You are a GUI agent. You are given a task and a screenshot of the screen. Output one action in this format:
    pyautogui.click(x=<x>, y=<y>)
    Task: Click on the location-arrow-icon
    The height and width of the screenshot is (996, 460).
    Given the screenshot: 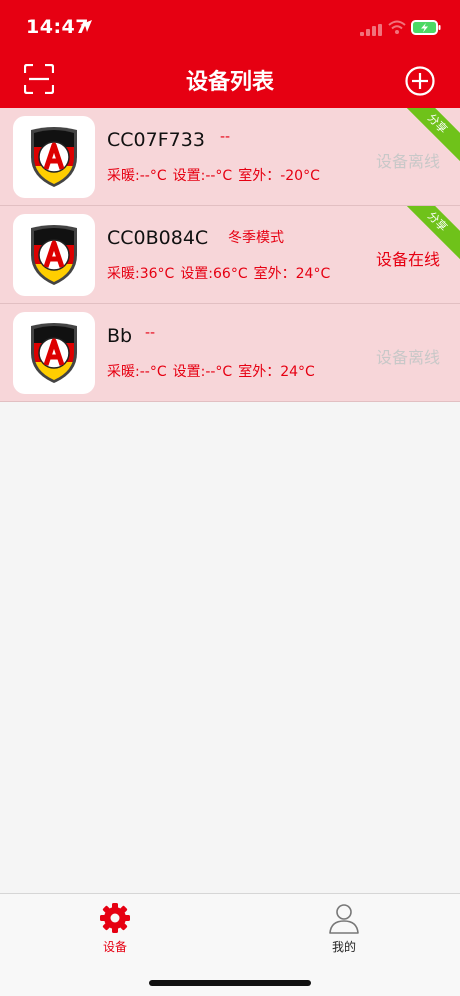 What is the action you would take?
    pyautogui.click(x=86, y=26)
    